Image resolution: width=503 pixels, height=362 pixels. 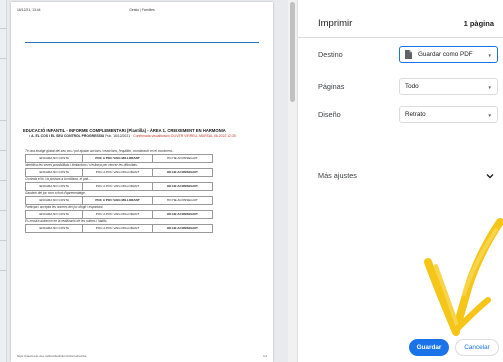 What do you see at coordinates (142, 10) in the screenshot?
I see `page-header-title: Gestió | Famílies` at bounding box center [142, 10].